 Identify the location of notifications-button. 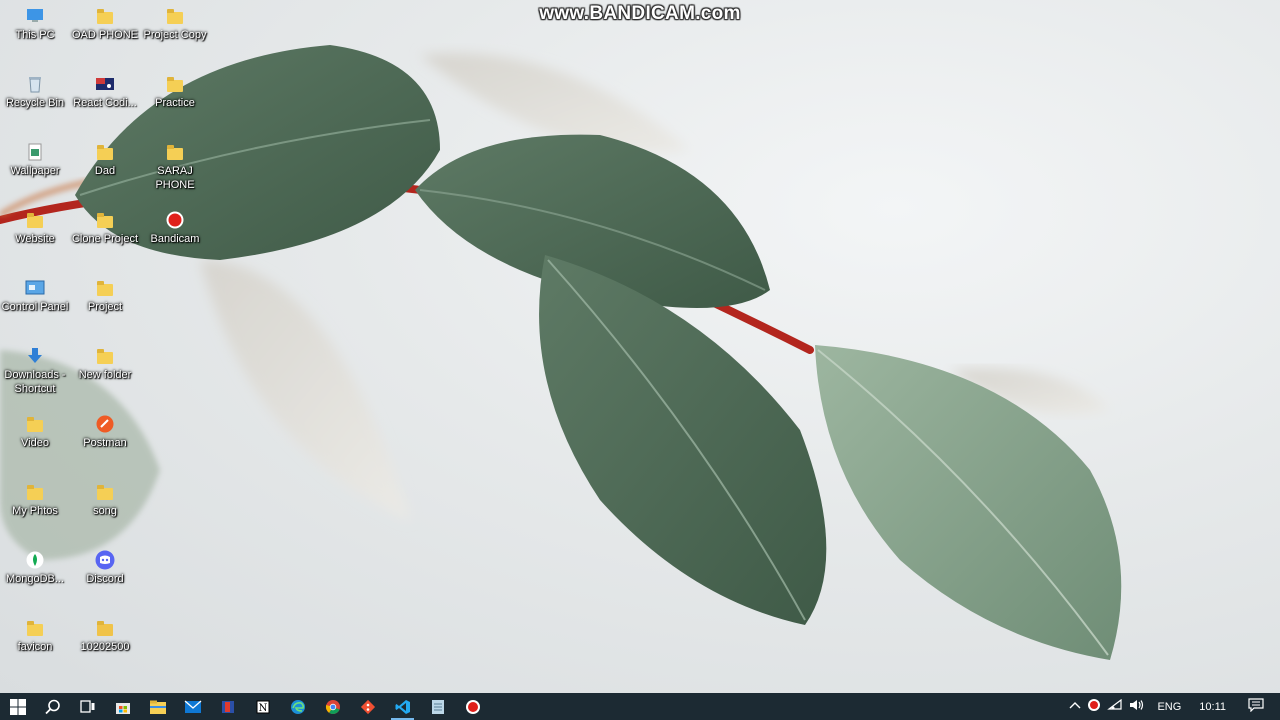
(1256, 706).